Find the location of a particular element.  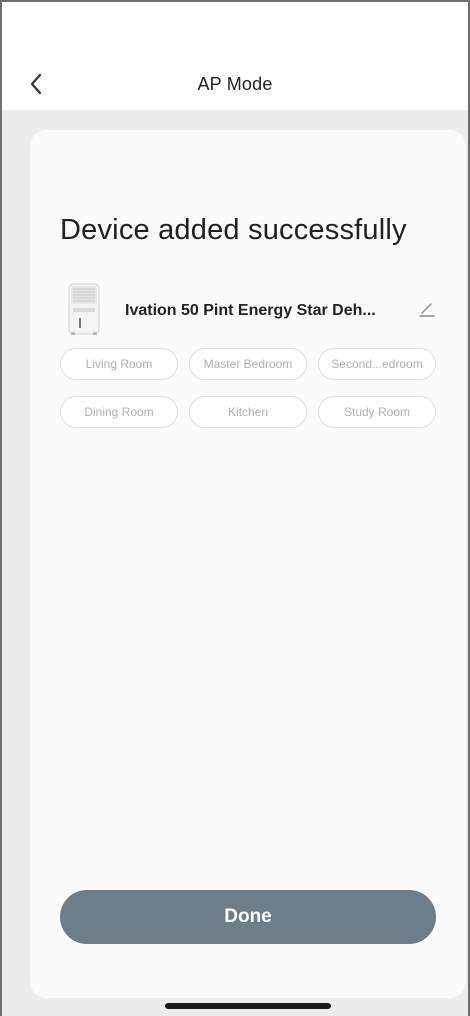

page-title: AP Mode is located at coordinates (235, 84).